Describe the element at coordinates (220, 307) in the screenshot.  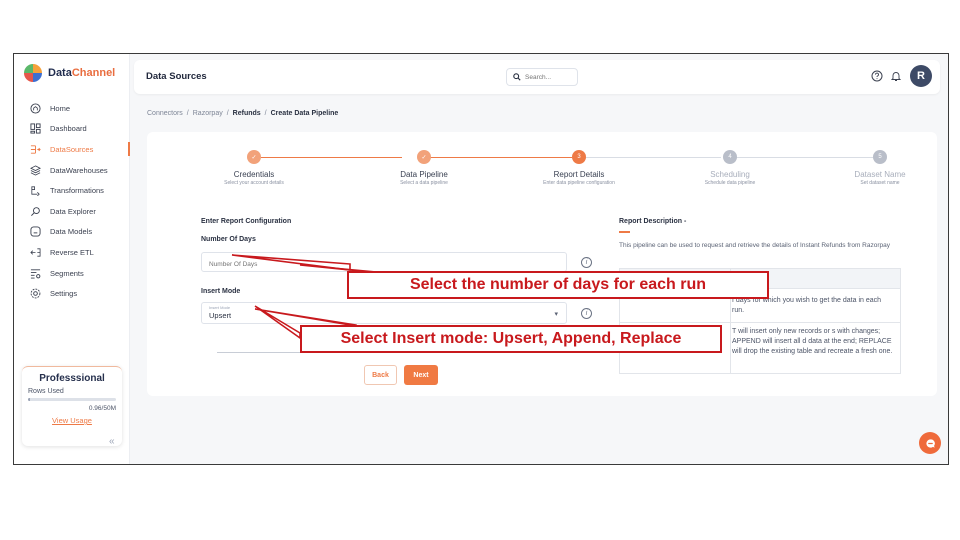
I see `insert-mode-floating-label: Insert Mode` at that location.